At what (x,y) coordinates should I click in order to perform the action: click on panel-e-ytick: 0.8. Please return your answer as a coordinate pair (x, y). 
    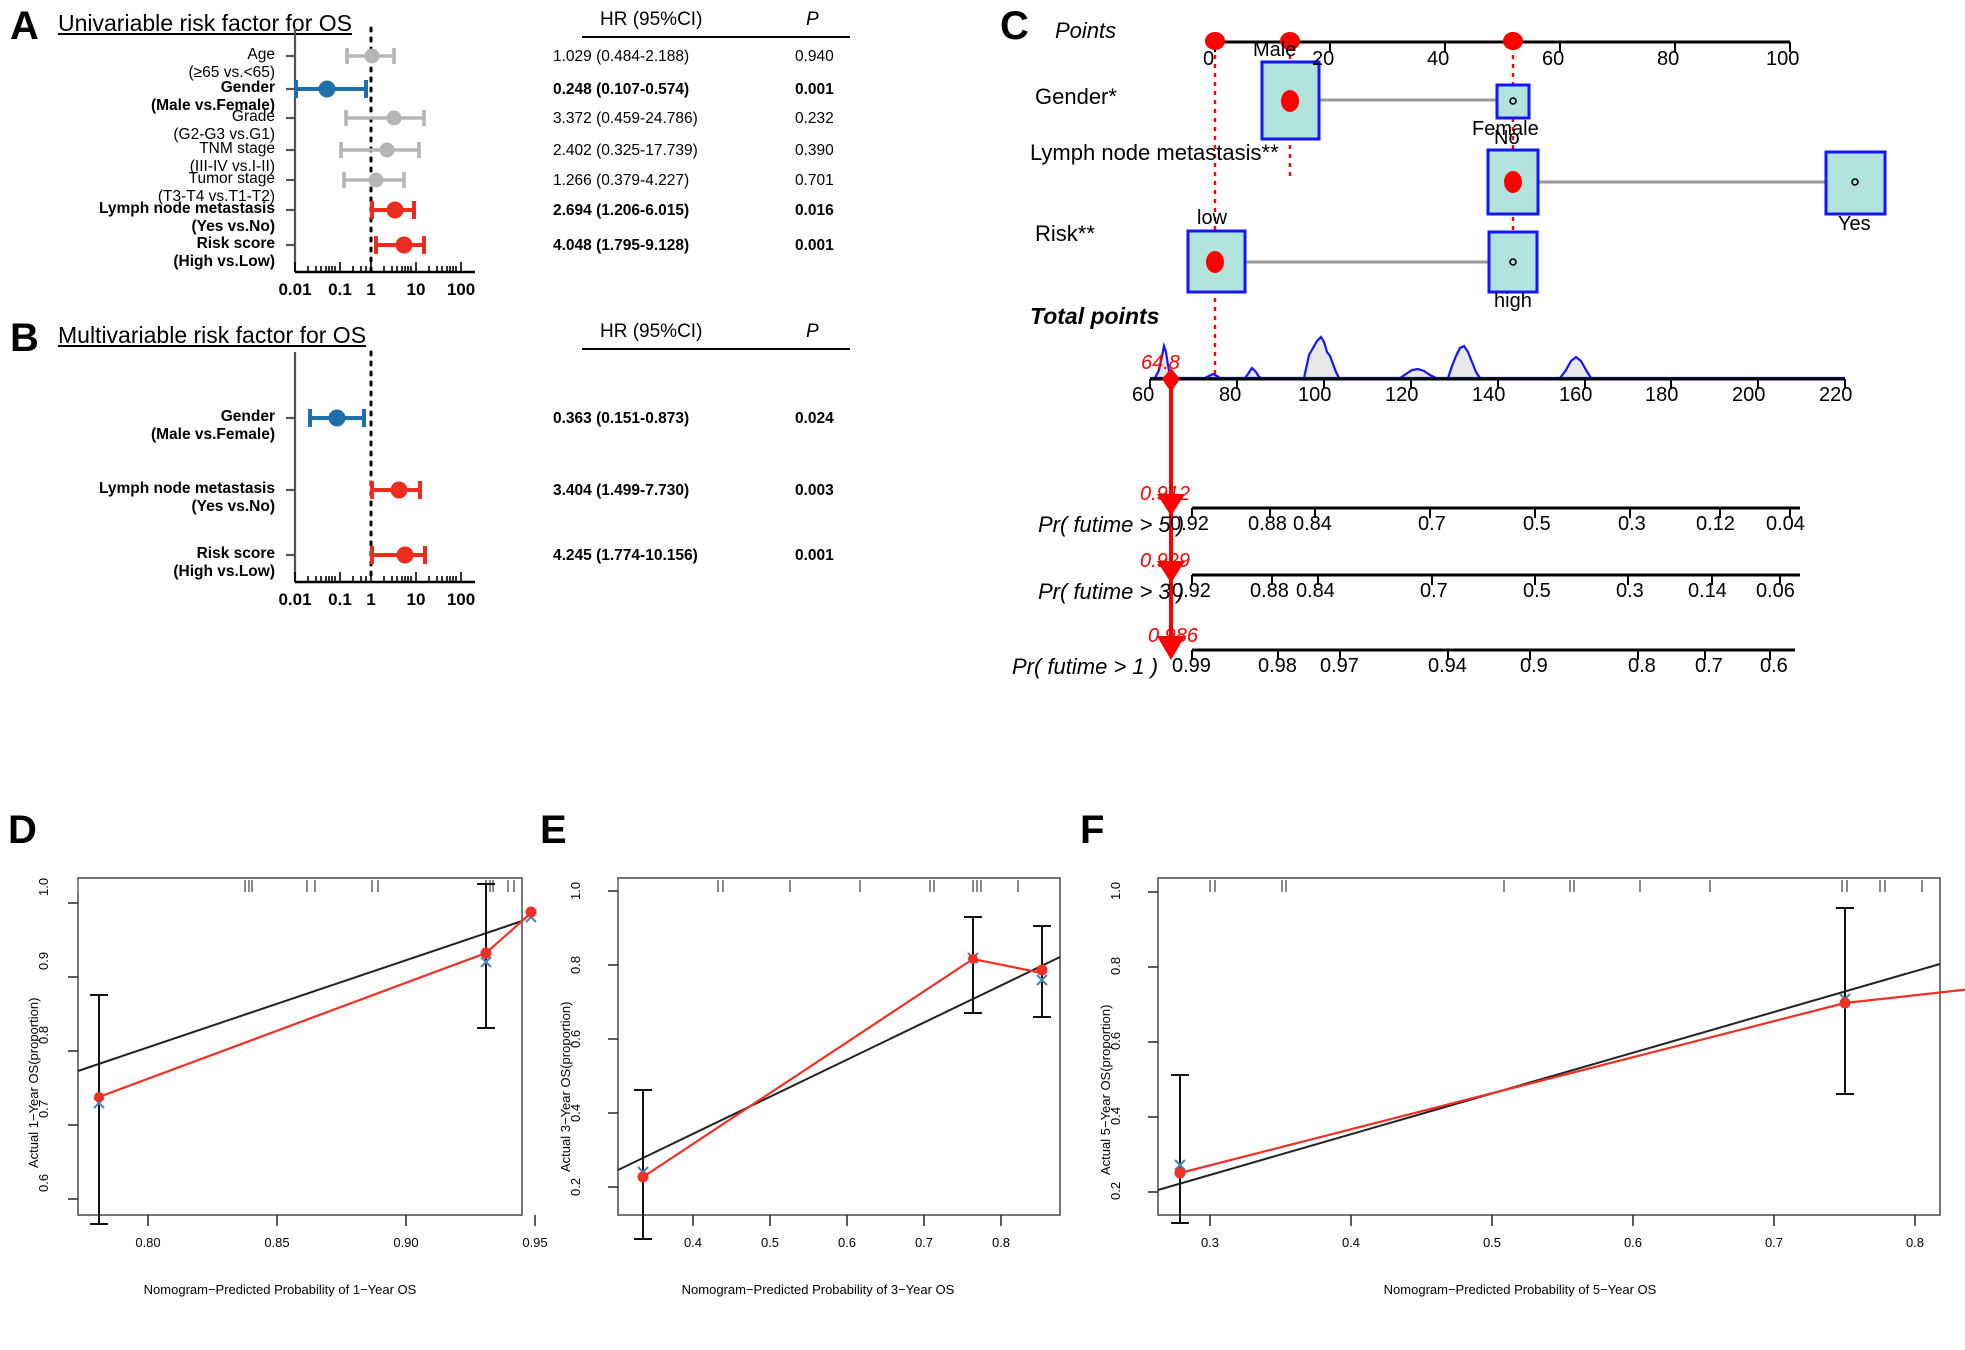
    Looking at the image, I should click on (575, 964).